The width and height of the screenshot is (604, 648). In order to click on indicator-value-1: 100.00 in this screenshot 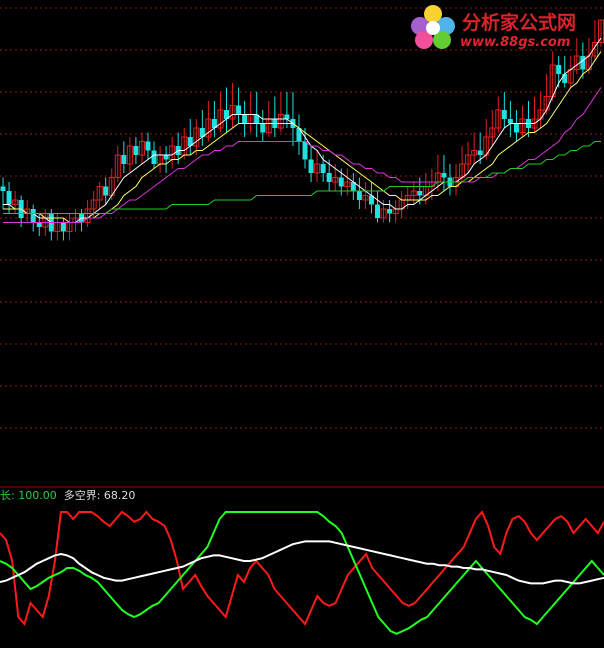, I will do `click(37, 495)`.